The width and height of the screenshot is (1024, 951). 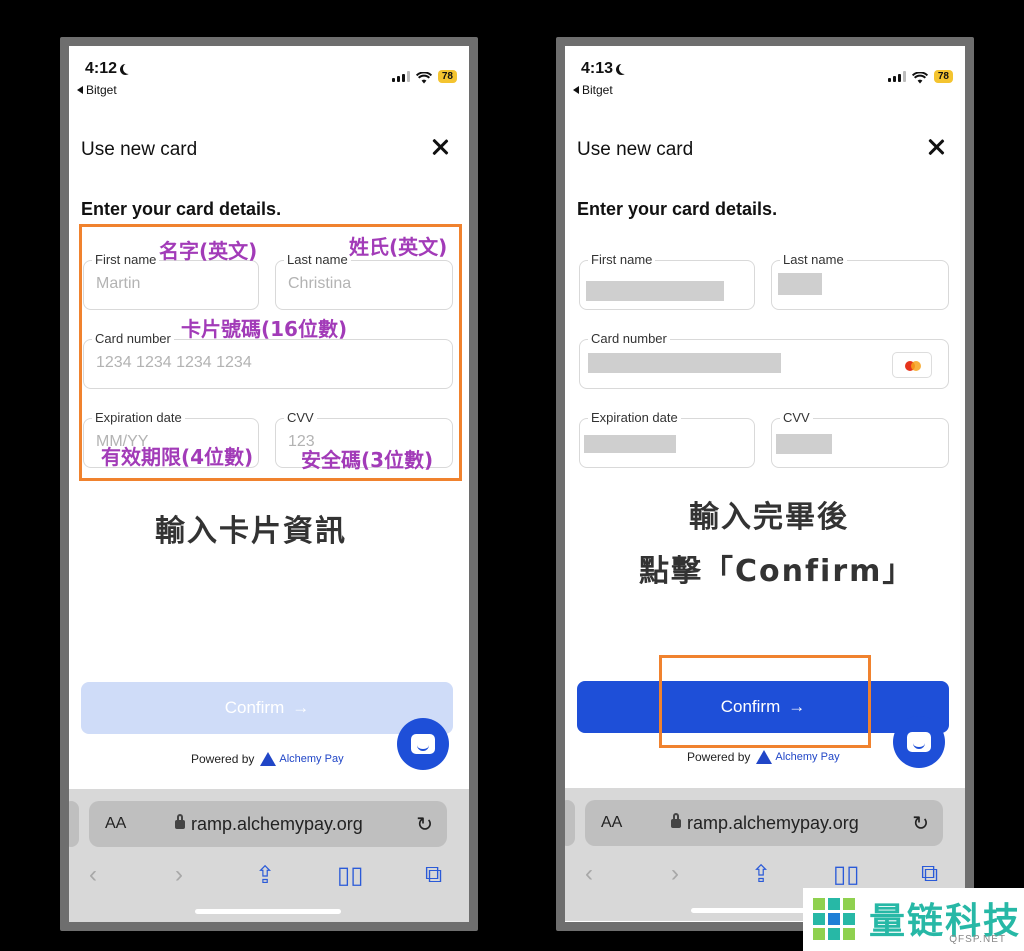 What do you see at coordinates (109, 69) in the screenshot?
I see `status-time: 4:12` at bounding box center [109, 69].